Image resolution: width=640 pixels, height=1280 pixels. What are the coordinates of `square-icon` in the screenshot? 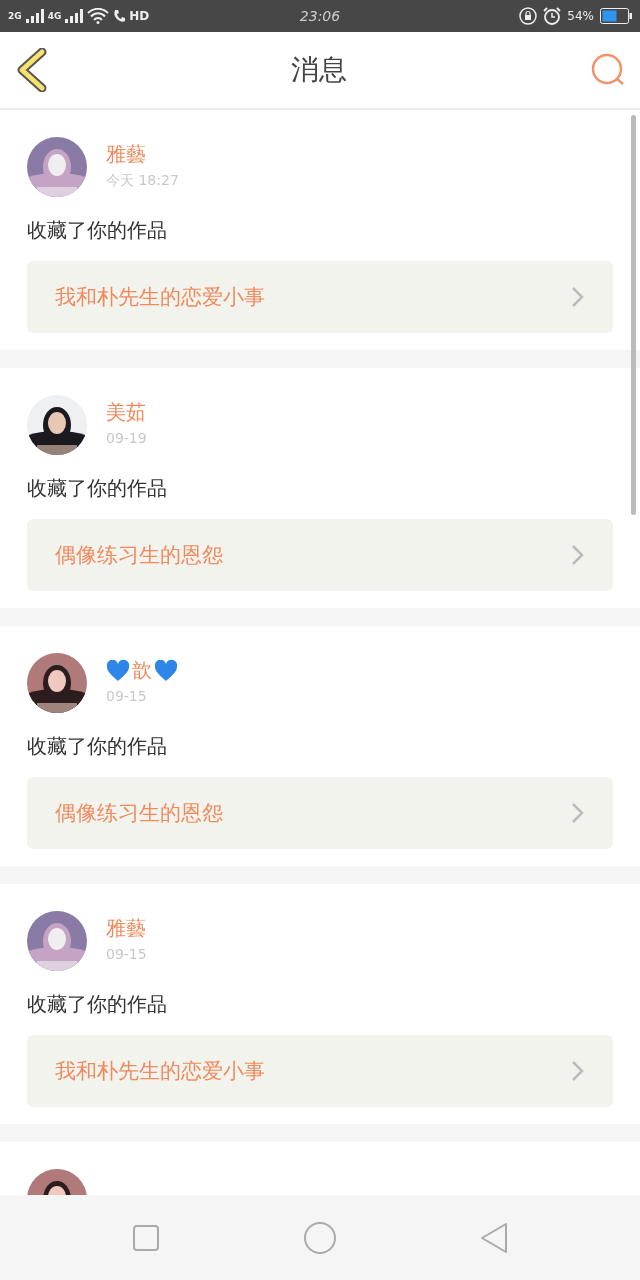 It's located at (145, 1237).